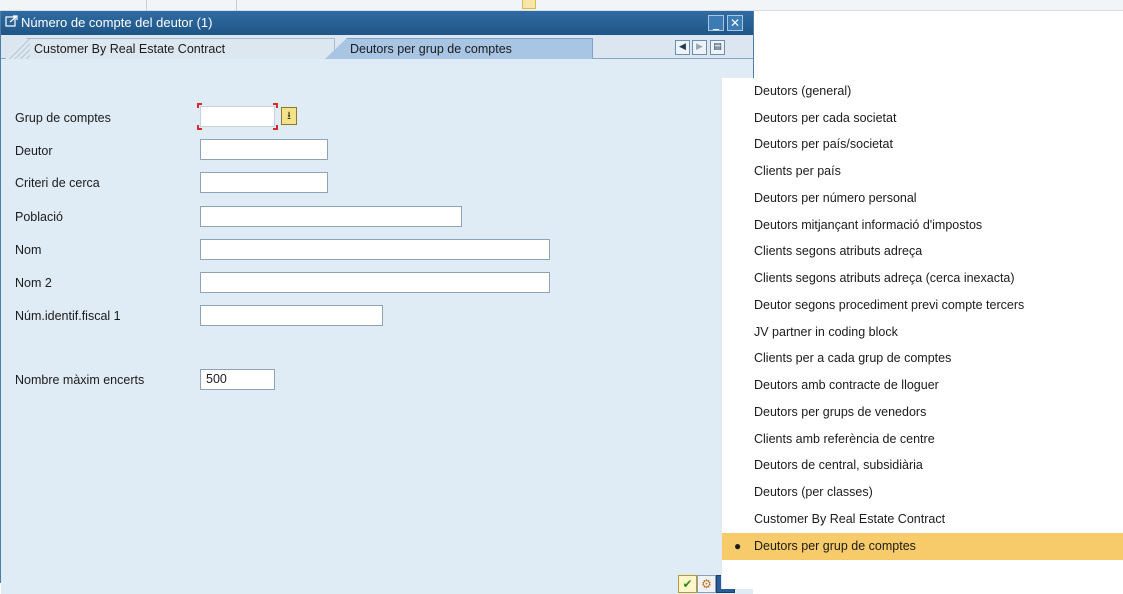  What do you see at coordinates (922, 412) in the screenshot?
I see `list-item: Deutors per grups de venedors` at bounding box center [922, 412].